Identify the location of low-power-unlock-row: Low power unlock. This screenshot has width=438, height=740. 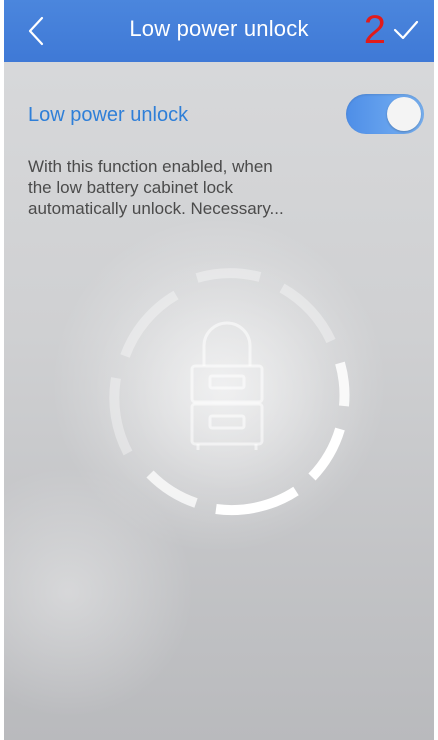
(219, 114).